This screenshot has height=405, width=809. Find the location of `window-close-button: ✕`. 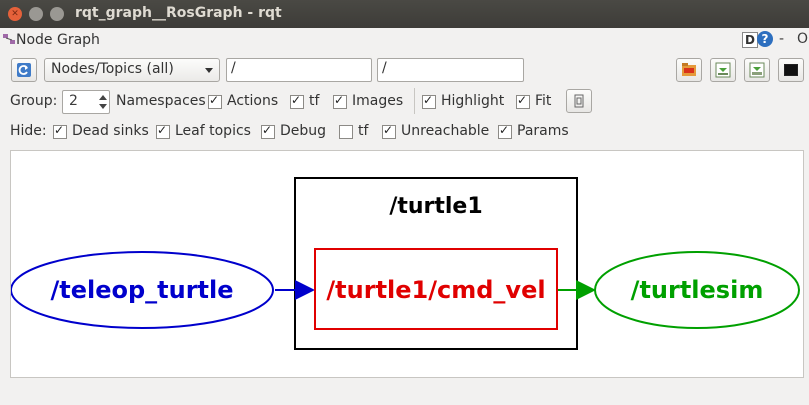

window-close-button: ✕ is located at coordinates (15, 14).